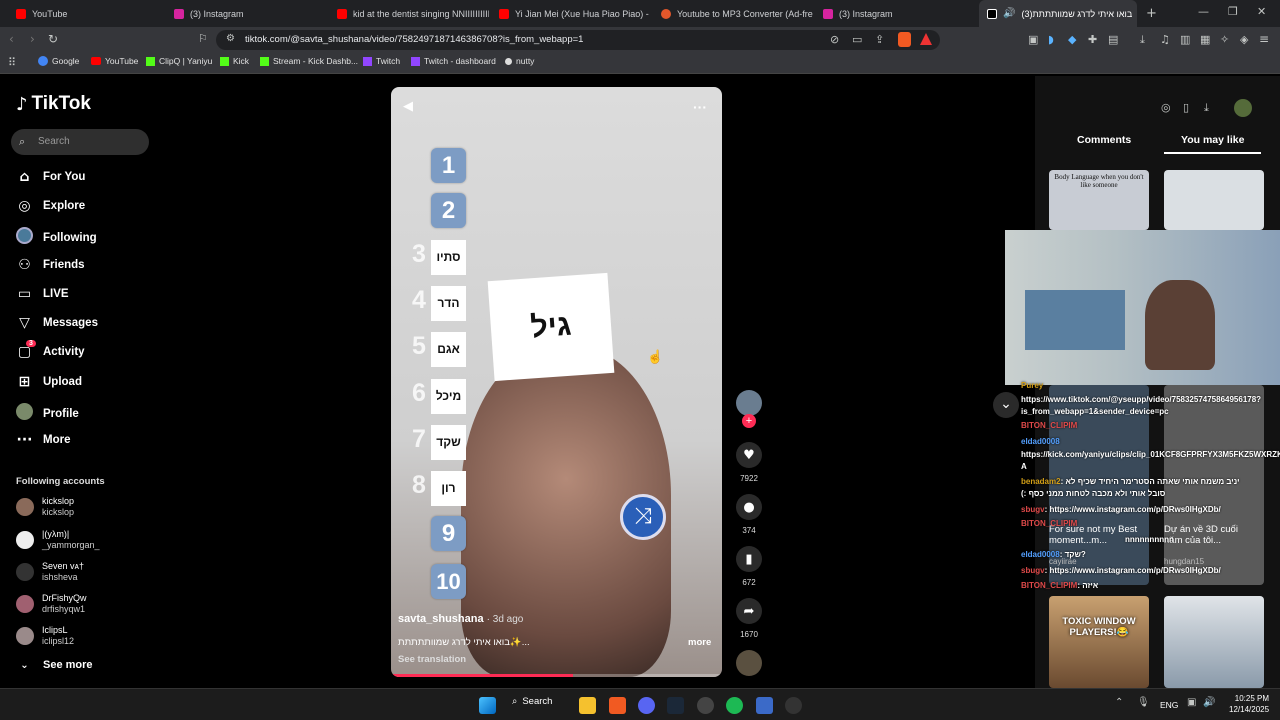 The width and height of the screenshot is (1280, 720). What do you see at coordinates (230, 38) in the screenshot?
I see `site-info-icon: ⚙` at bounding box center [230, 38].